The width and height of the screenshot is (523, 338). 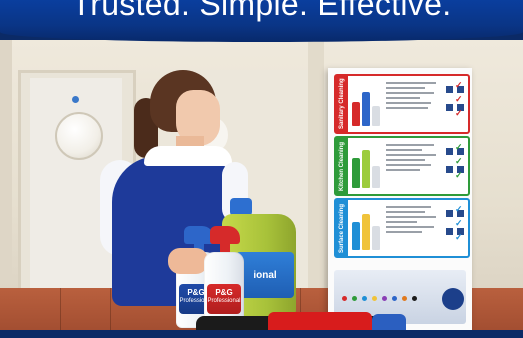 I want to click on woman-hand, so click(x=188, y=261).